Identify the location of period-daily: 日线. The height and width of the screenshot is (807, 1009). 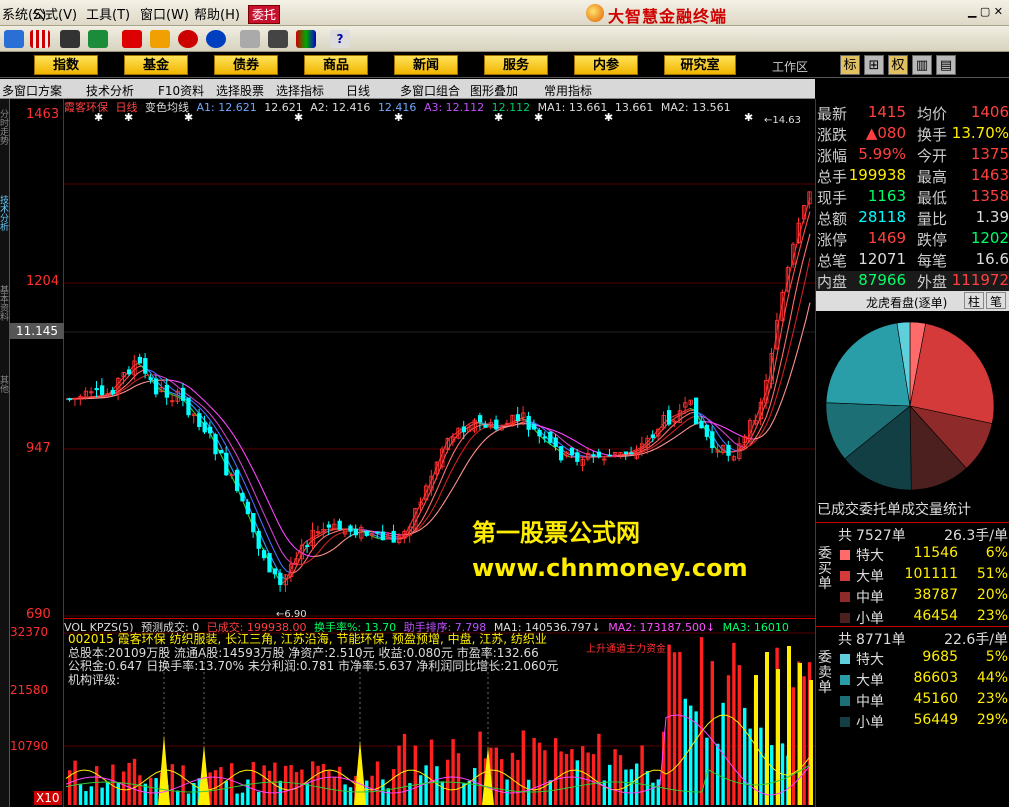
(358, 90).